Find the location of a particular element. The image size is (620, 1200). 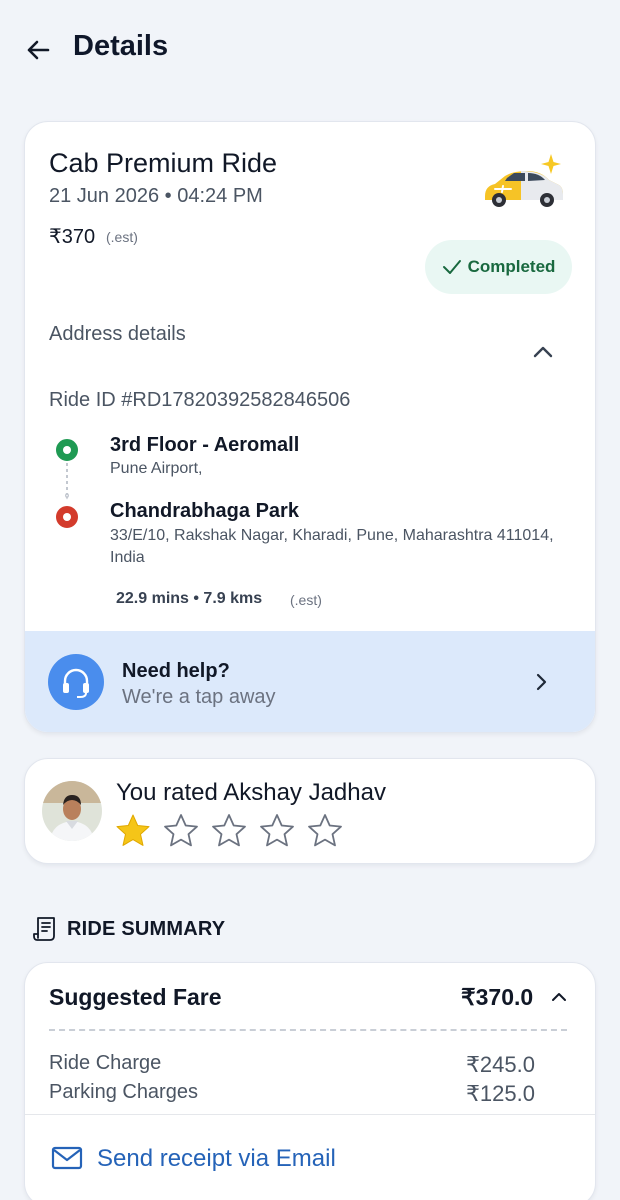

send-receipt-email-button: Send receipt via Email is located at coordinates (310, 1157).